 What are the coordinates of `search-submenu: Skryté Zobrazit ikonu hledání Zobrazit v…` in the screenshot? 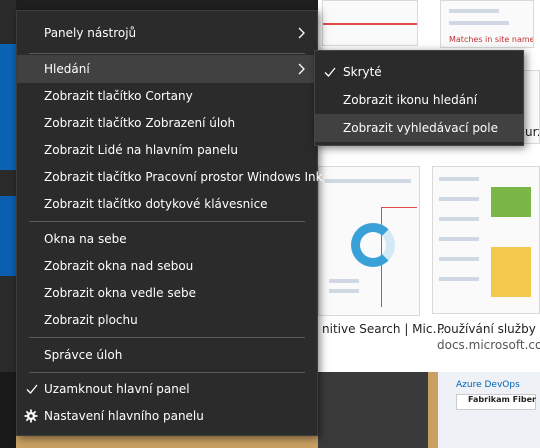 It's located at (419, 98).